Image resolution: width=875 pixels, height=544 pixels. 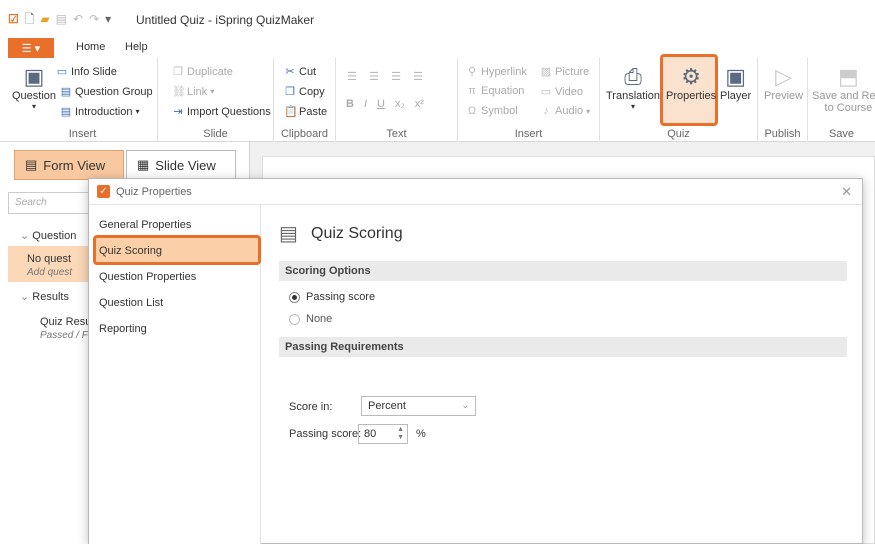 What do you see at coordinates (841, 134) in the screenshot?
I see `group-label: Save` at bounding box center [841, 134].